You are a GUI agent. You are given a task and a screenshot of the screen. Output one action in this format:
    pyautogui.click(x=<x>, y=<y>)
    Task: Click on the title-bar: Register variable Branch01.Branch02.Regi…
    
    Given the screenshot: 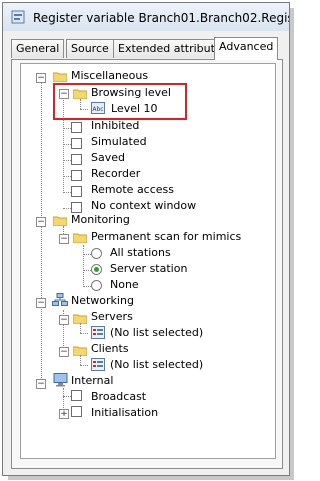 What is the action you would take?
    pyautogui.click(x=146, y=17)
    